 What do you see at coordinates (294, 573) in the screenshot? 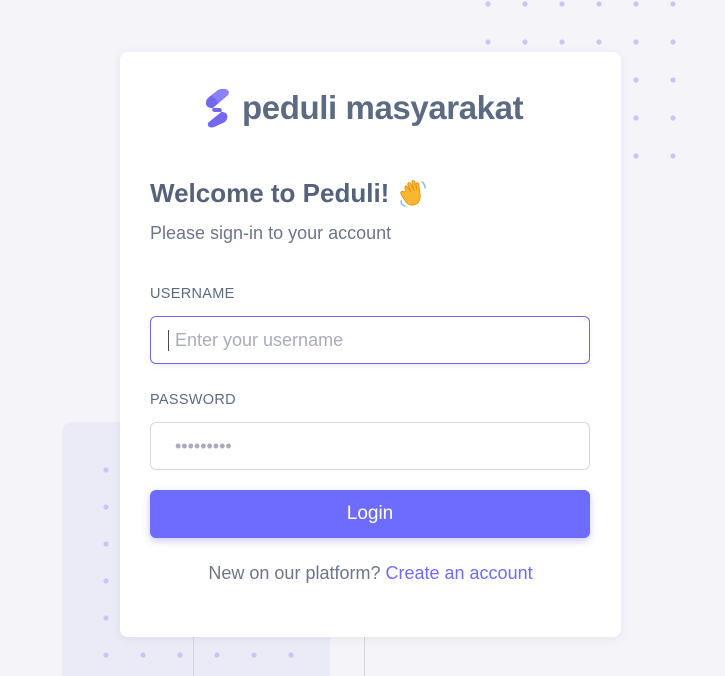
I see `signup-prompt-text: New on our platform?` at bounding box center [294, 573].